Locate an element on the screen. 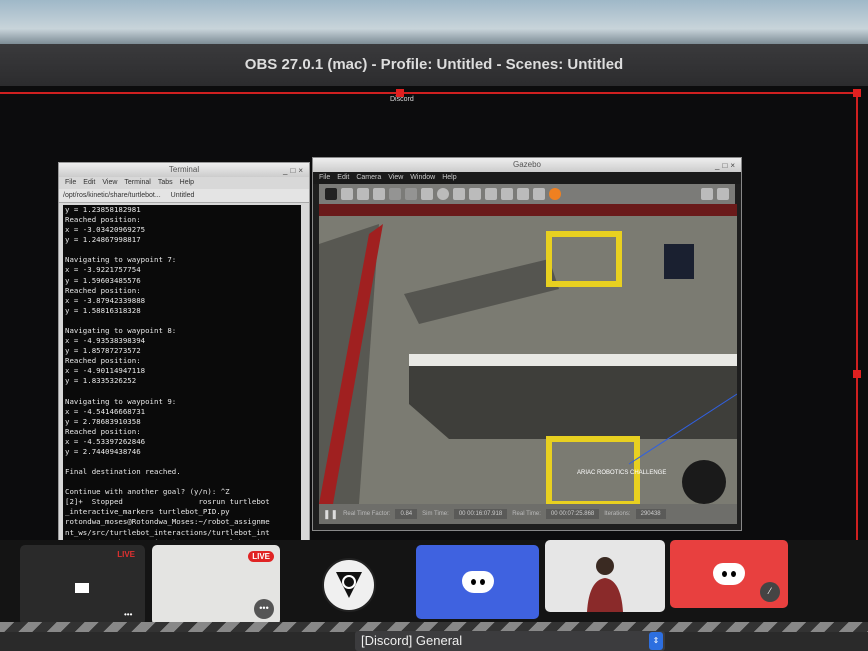 This screenshot has width=868, height=651. rtf-value: 0.84 is located at coordinates (406, 514).